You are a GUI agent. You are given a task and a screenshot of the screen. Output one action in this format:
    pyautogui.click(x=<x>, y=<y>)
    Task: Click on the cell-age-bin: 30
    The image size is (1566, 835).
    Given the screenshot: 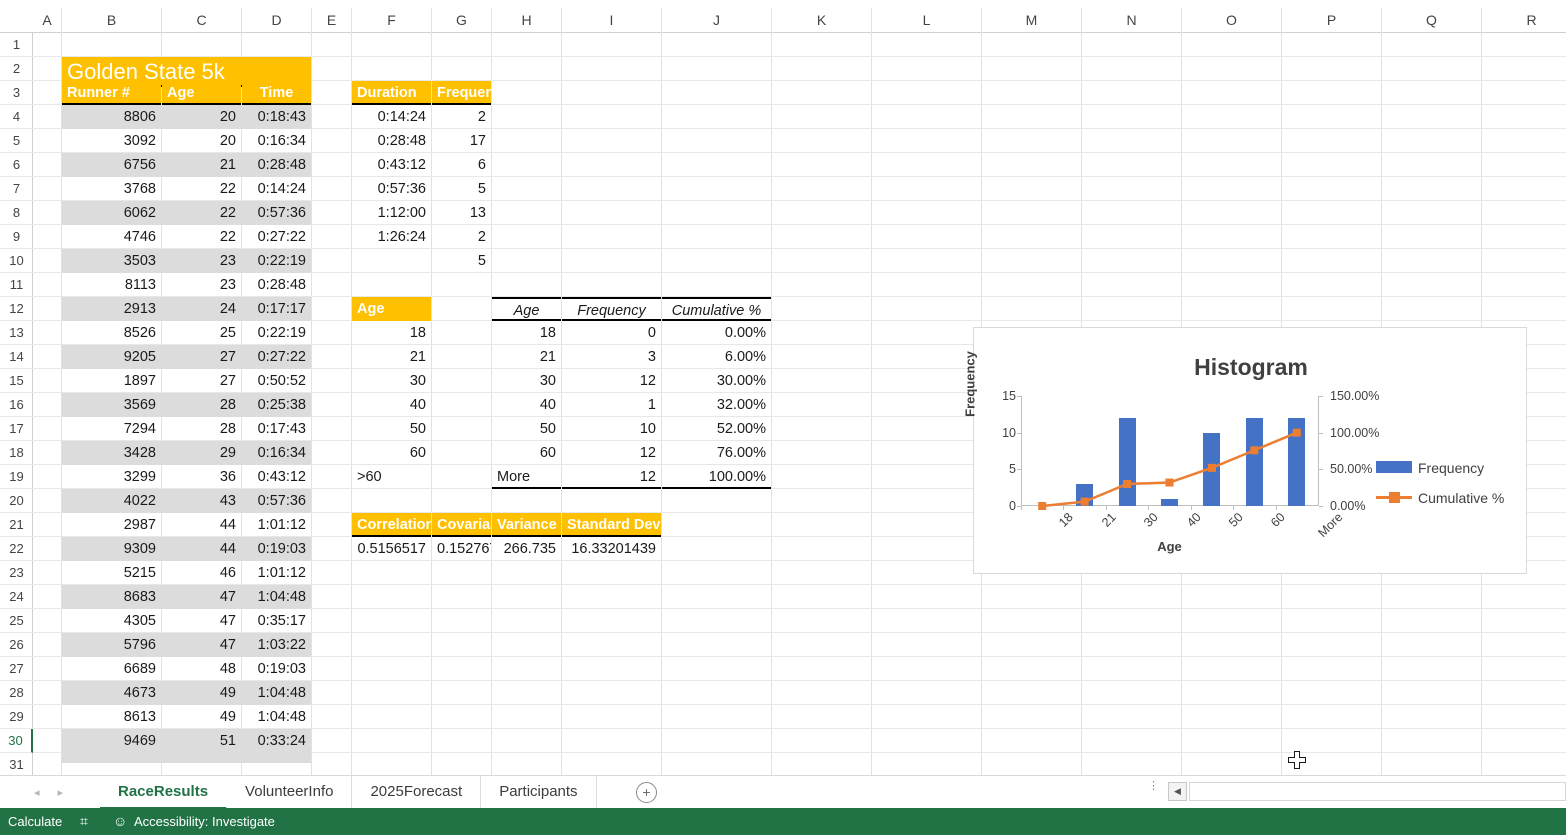 What is the action you would take?
    pyautogui.click(x=391, y=381)
    